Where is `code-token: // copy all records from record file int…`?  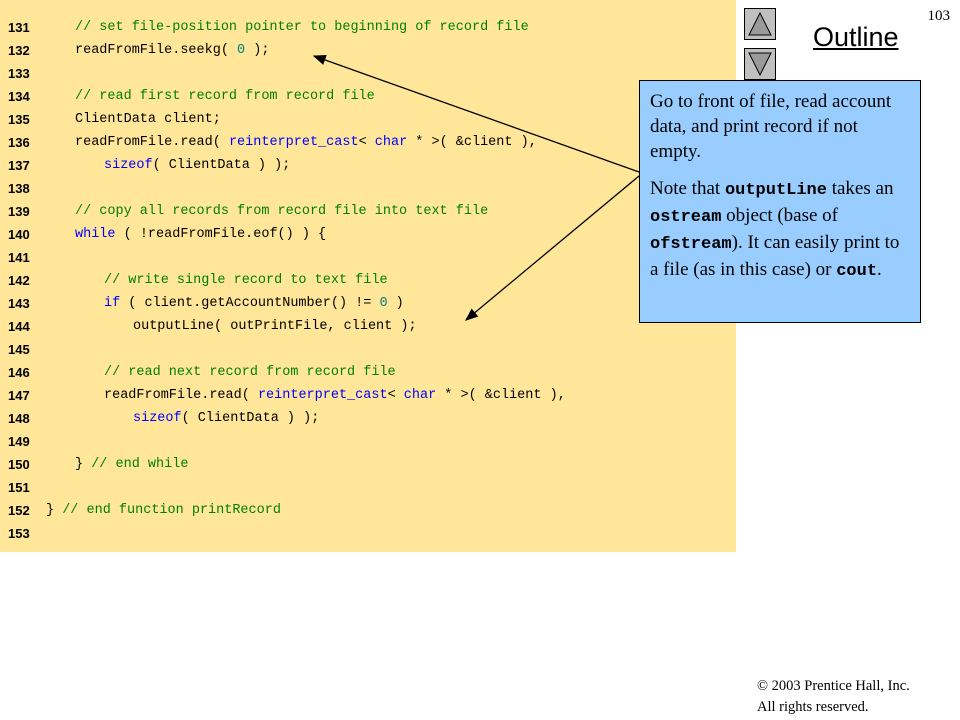 code-token: // copy all records from record file int… is located at coordinates (282, 211).